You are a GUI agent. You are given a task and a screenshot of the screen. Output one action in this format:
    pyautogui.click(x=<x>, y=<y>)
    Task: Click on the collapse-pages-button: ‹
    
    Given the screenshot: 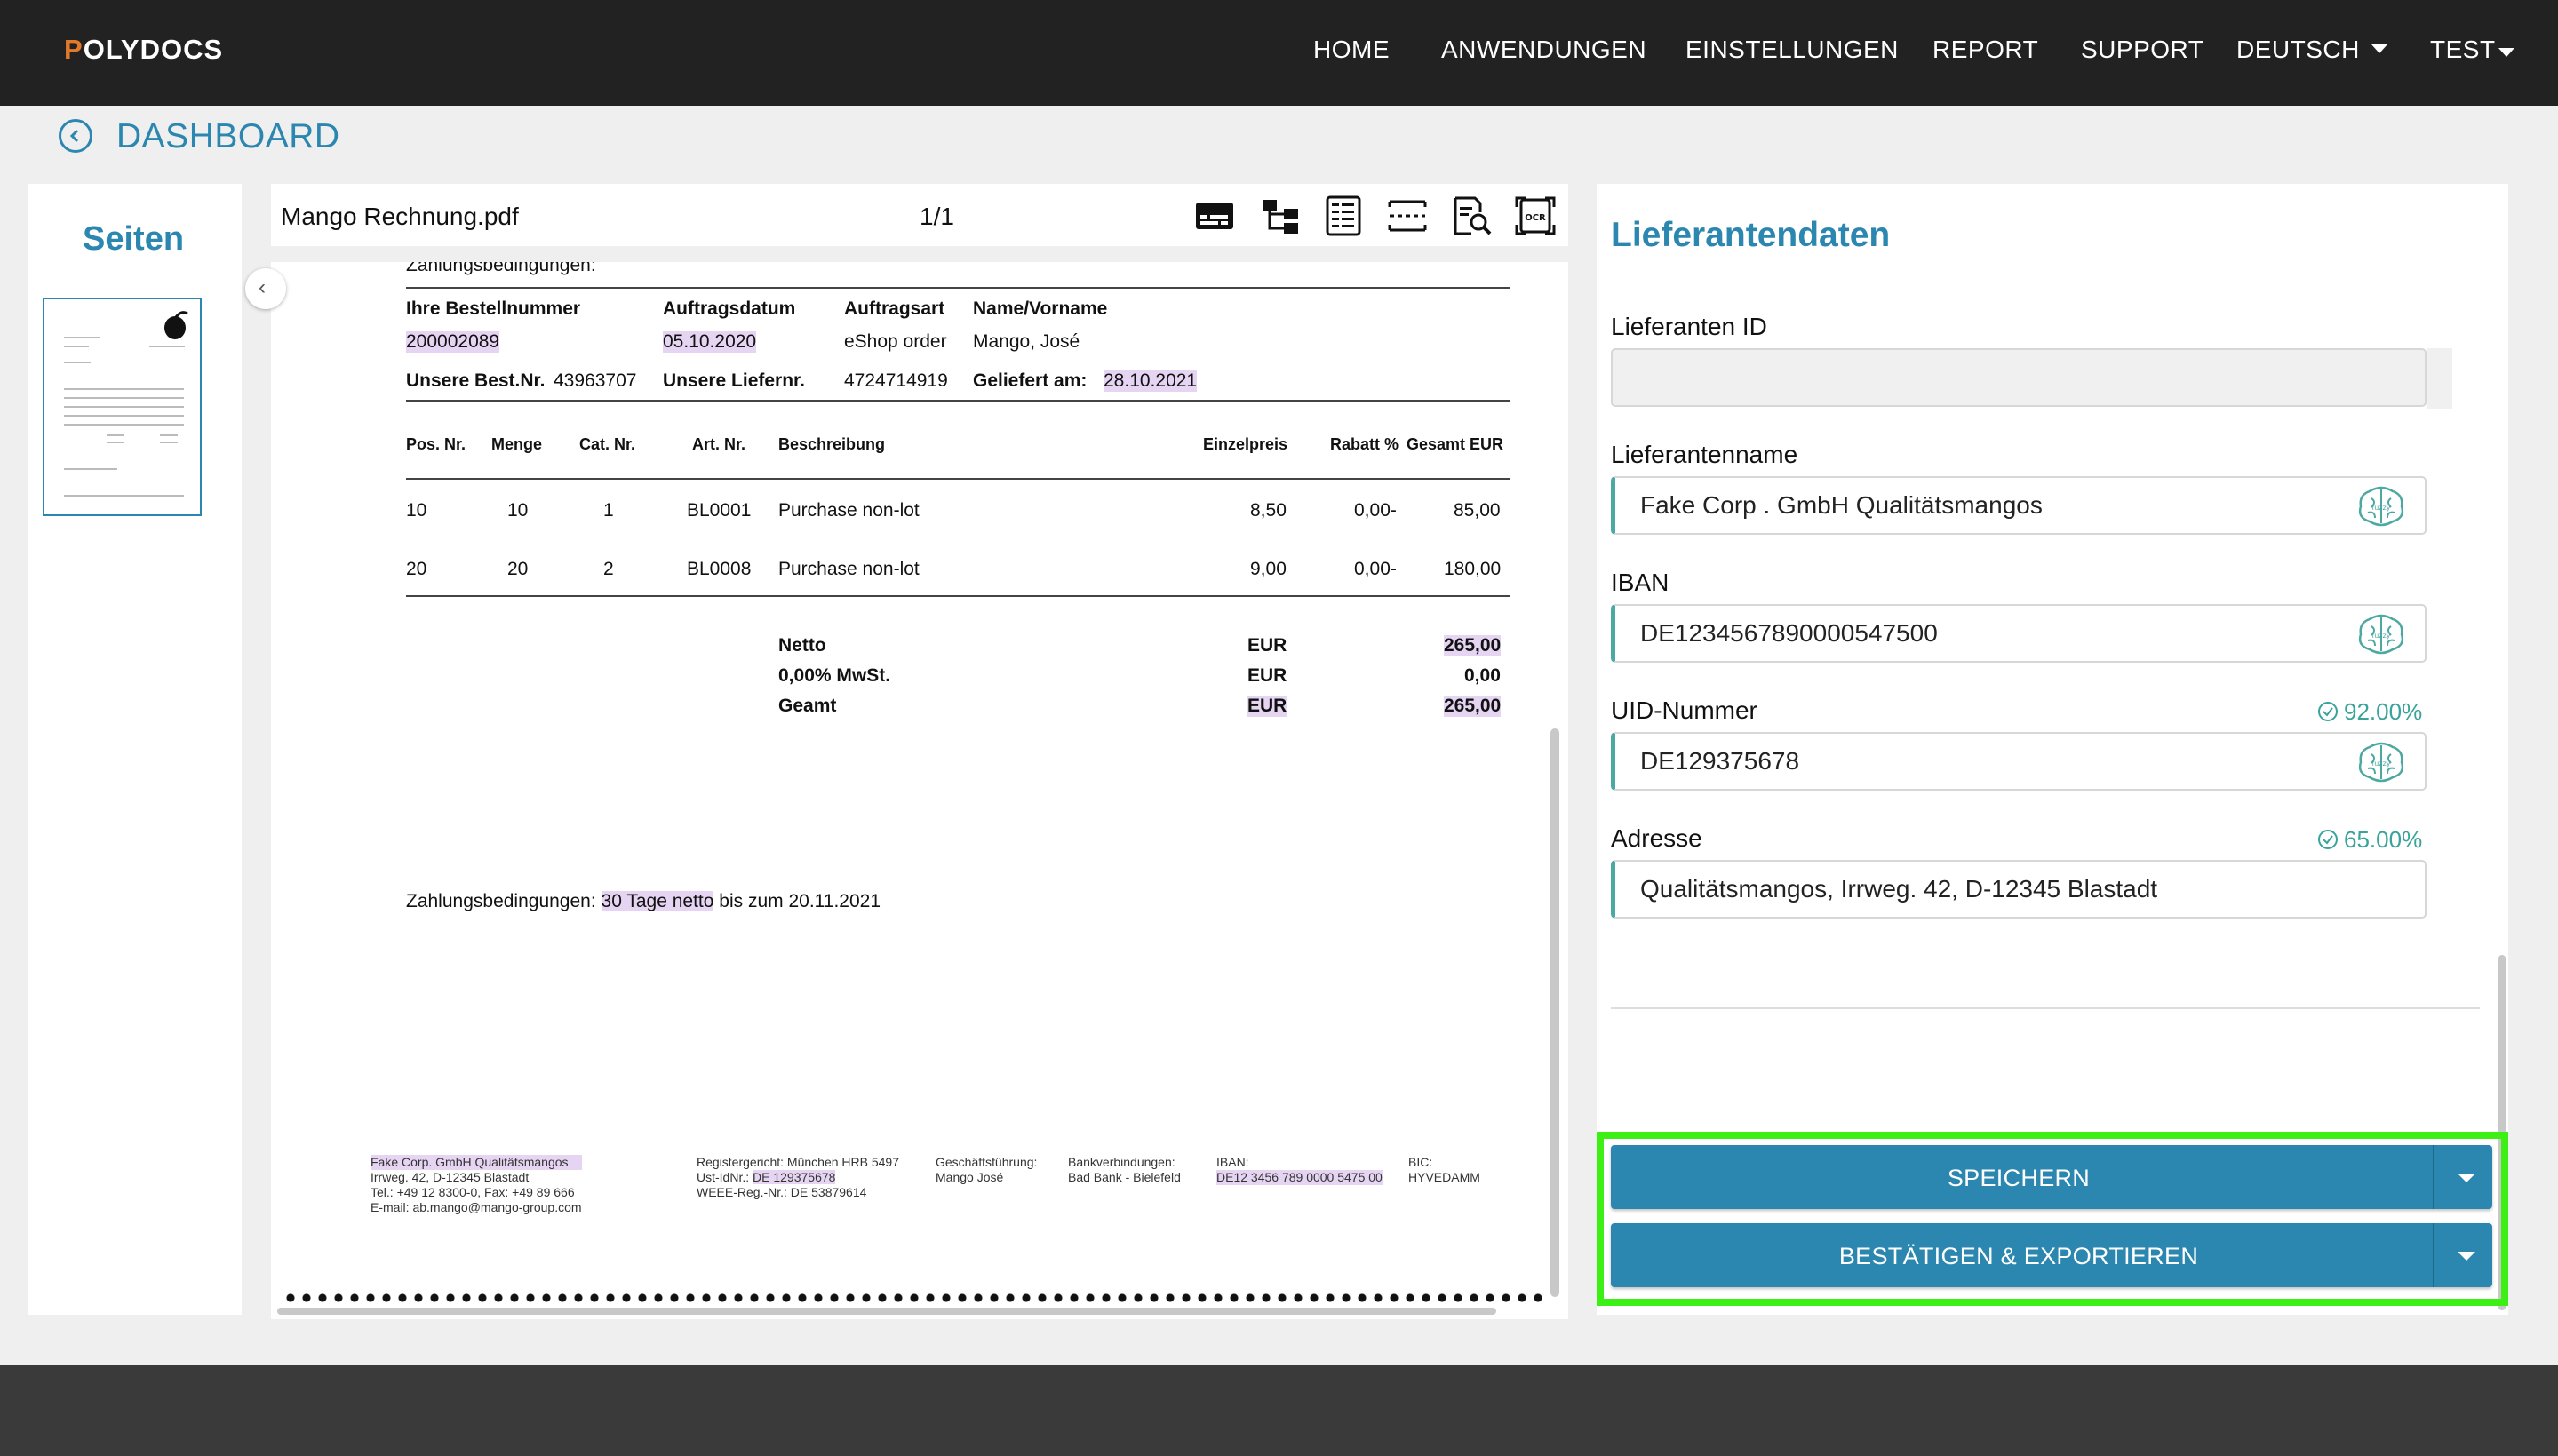 What is the action you would take?
    pyautogui.click(x=265, y=288)
    